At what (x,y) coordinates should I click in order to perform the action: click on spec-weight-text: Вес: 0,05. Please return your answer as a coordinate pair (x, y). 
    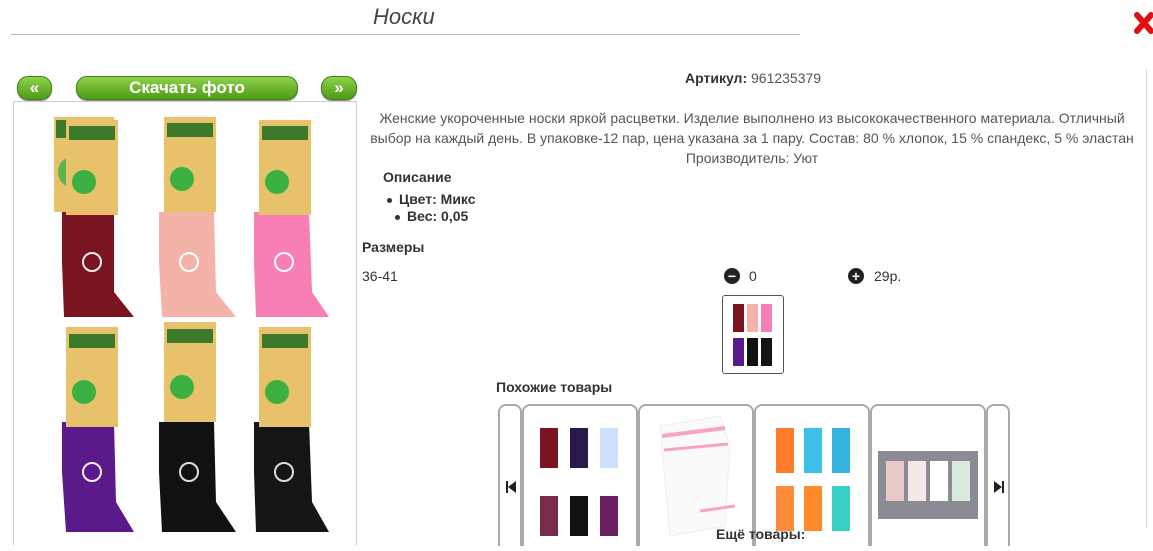
    Looking at the image, I should click on (438, 216).